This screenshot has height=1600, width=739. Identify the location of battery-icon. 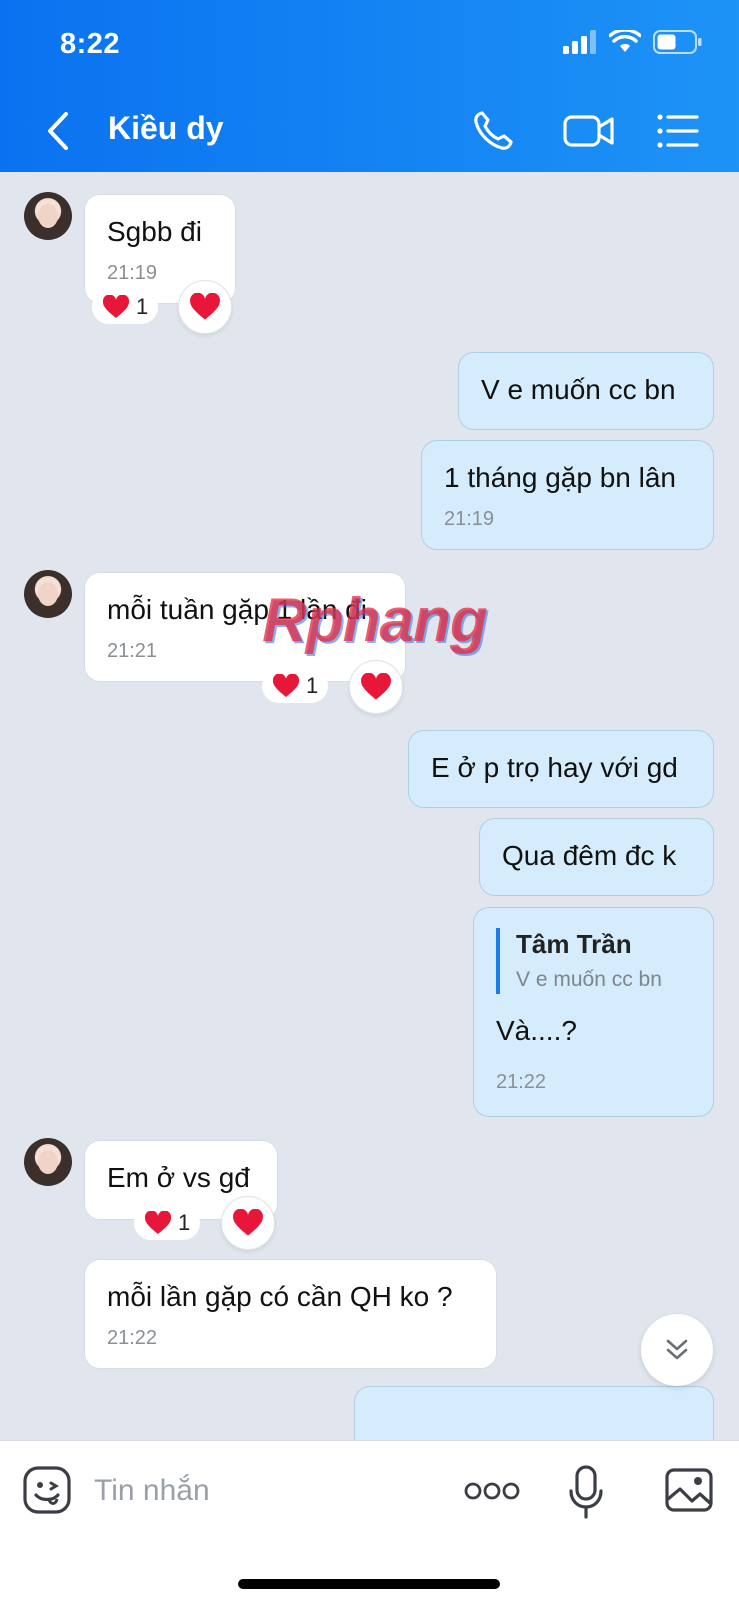
(677, 42).